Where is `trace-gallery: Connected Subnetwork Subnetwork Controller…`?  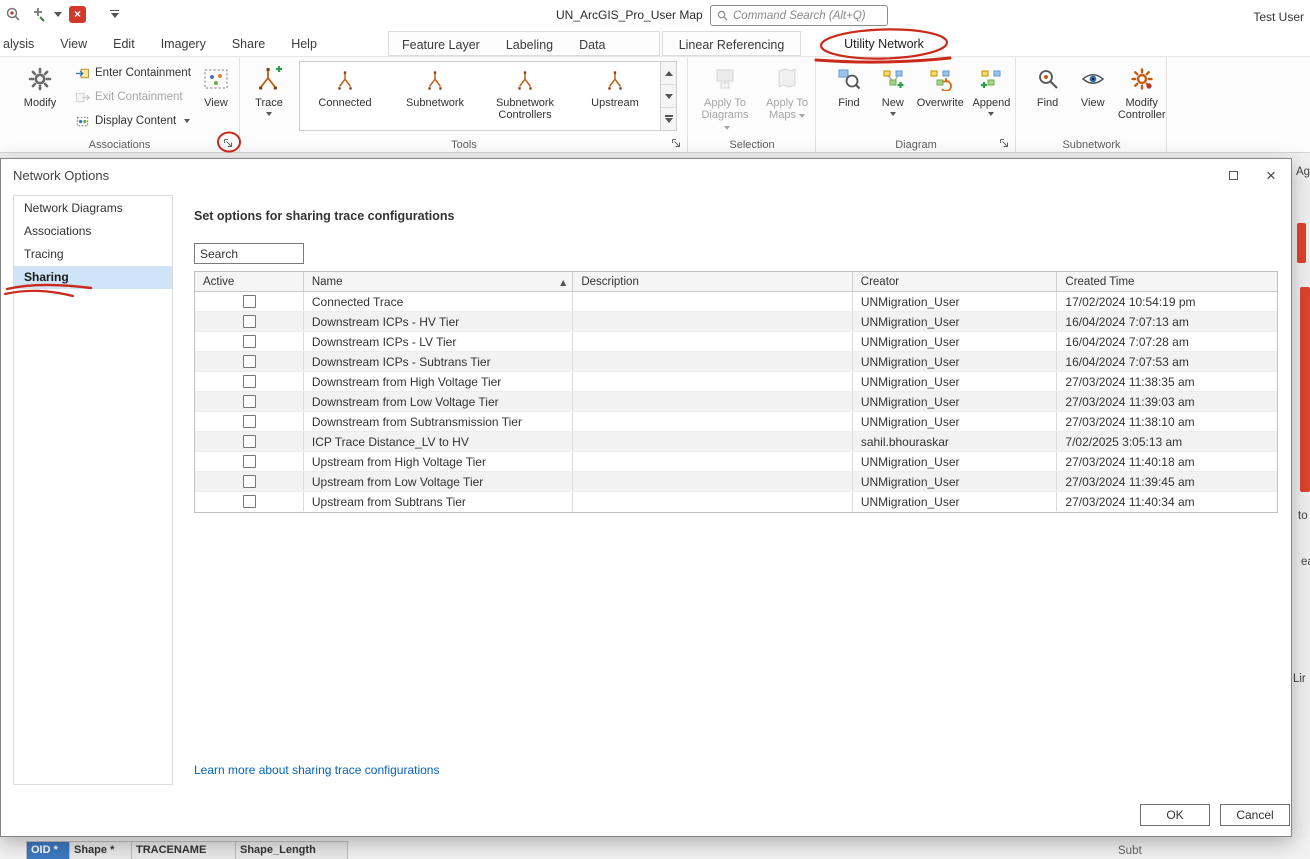
trace-gallery: Connected Subnetwork Subnetwork Controller… is located at coordinates (480, 96).